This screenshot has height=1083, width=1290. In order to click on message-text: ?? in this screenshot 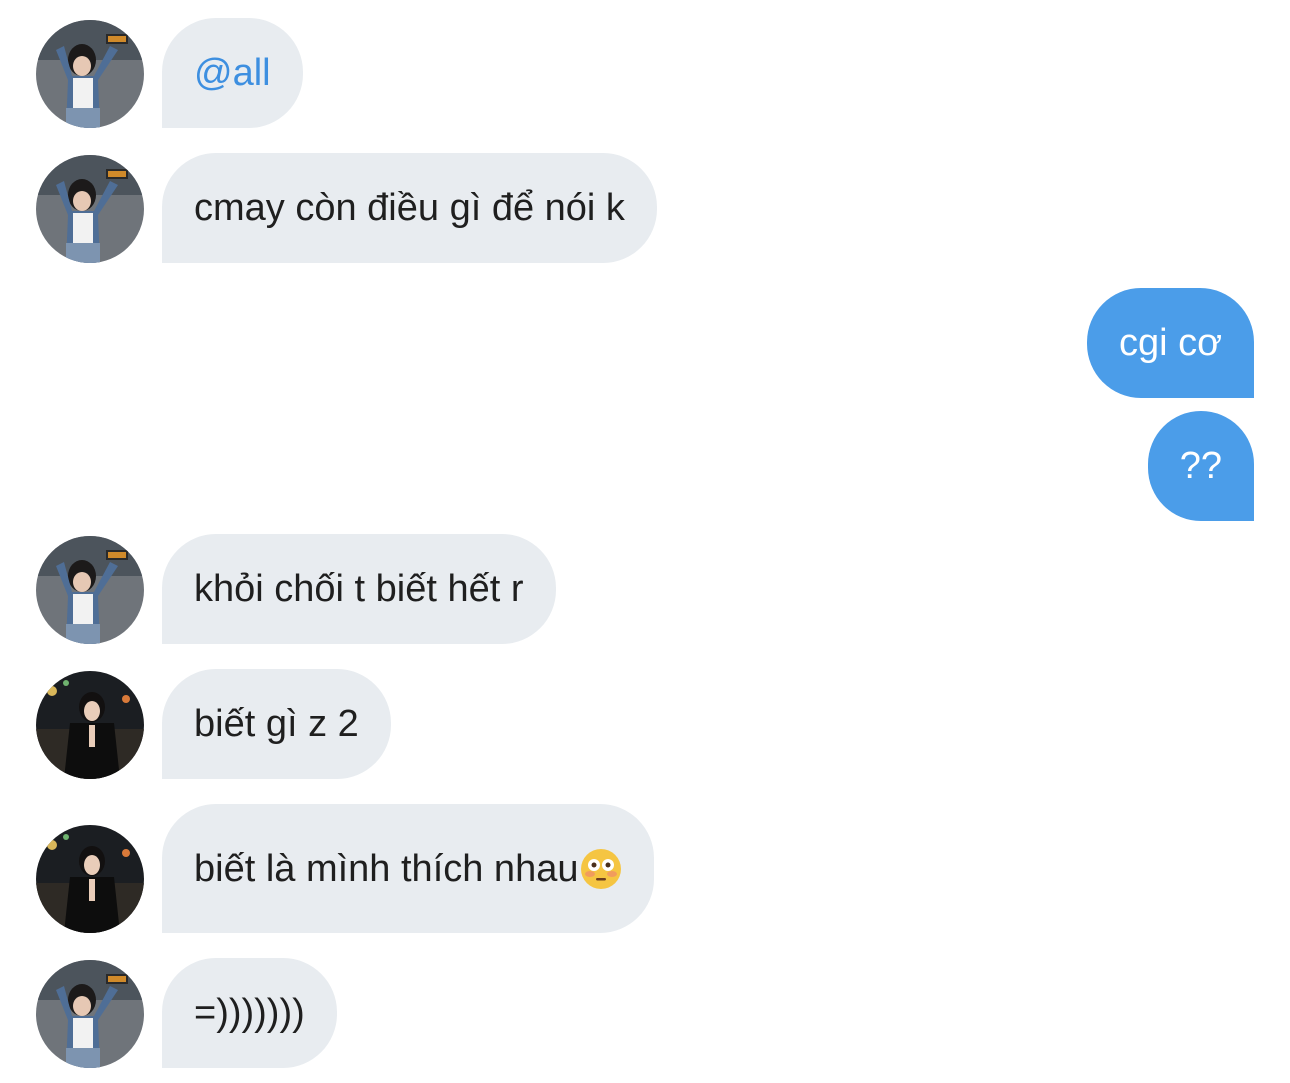, I will do `click(1200, 466)`.